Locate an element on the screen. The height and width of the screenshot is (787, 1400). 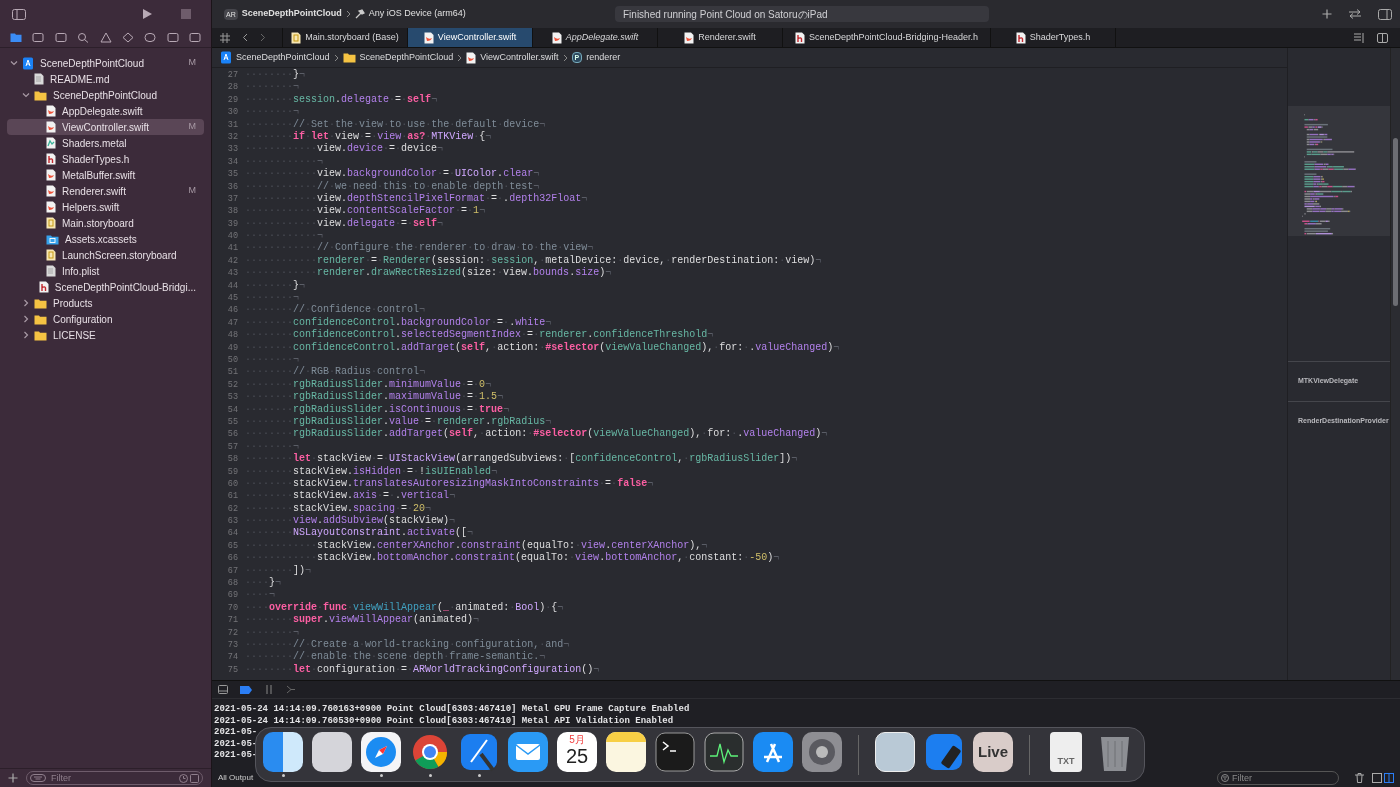
settings-icon is located at coordinates (822, 752).